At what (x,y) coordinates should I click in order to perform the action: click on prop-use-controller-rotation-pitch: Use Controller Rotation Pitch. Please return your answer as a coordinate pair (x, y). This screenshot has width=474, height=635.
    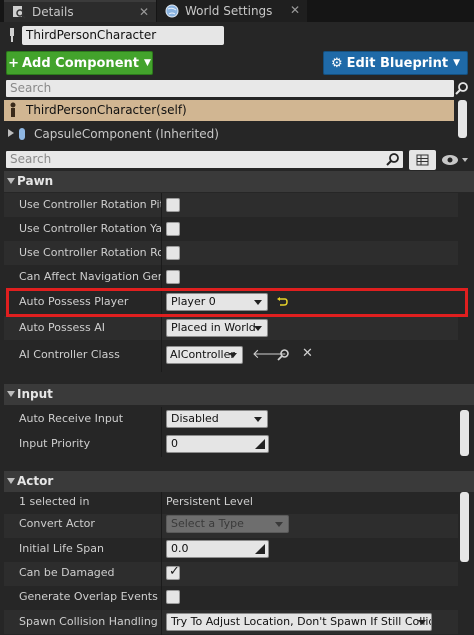
    Looking at the image, I should click on (90, 204).